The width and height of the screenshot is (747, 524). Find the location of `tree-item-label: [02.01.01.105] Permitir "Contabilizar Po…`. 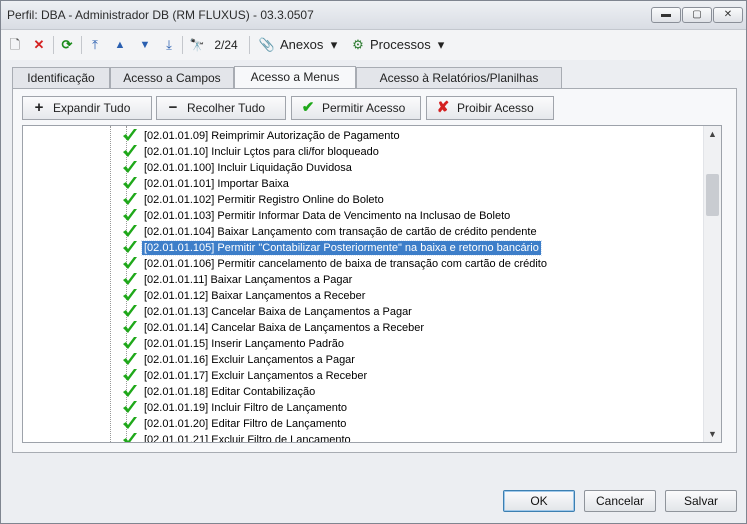

tree-item-label: [02.01.01.105] Permitir "Contabilizar Po… is located at coordinates (341, 248).